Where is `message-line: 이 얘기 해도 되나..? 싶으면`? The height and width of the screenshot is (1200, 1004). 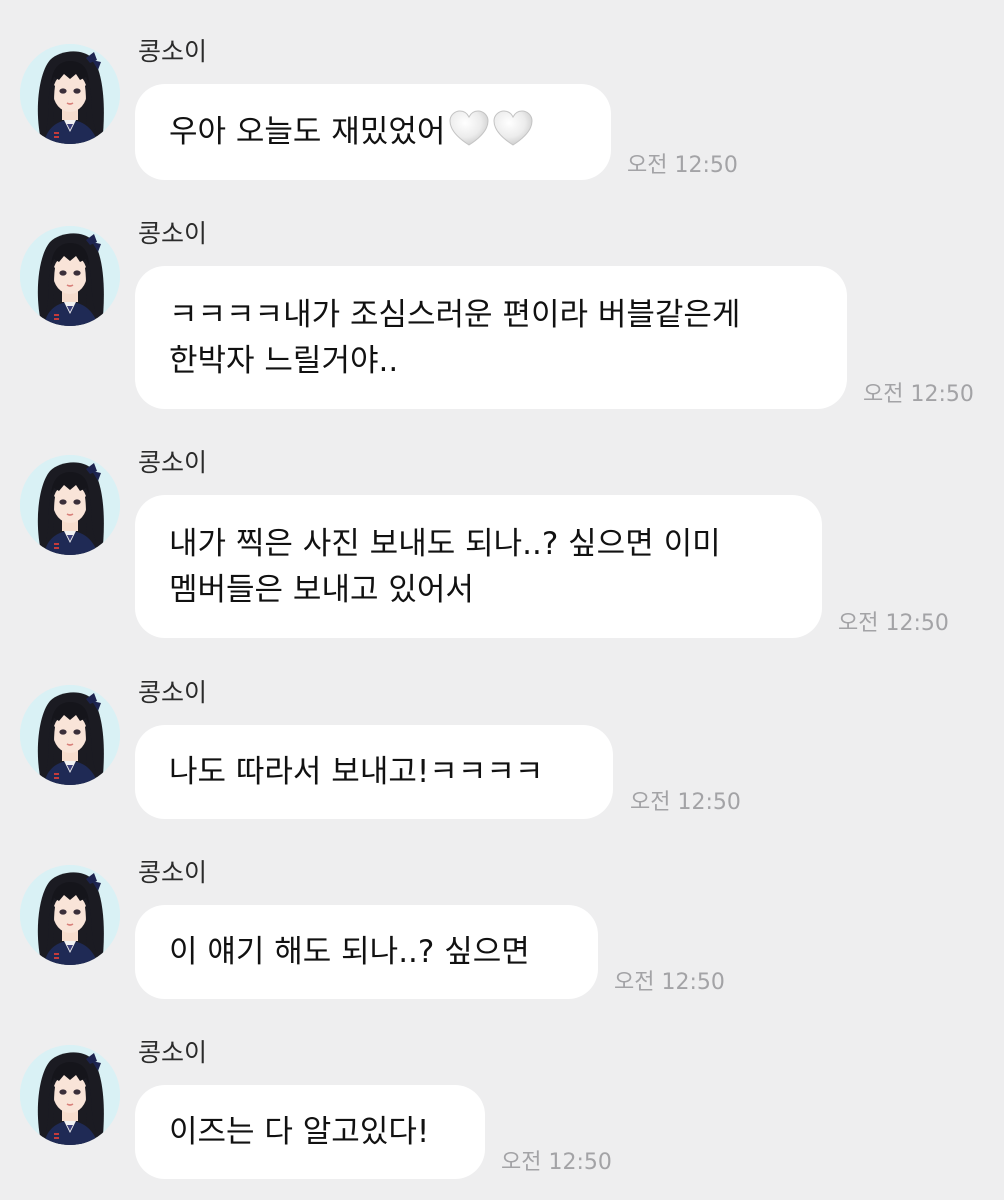 message-line: 이 얘기 해도 되나..? 싶으면 is located at coordinates (349, 952).